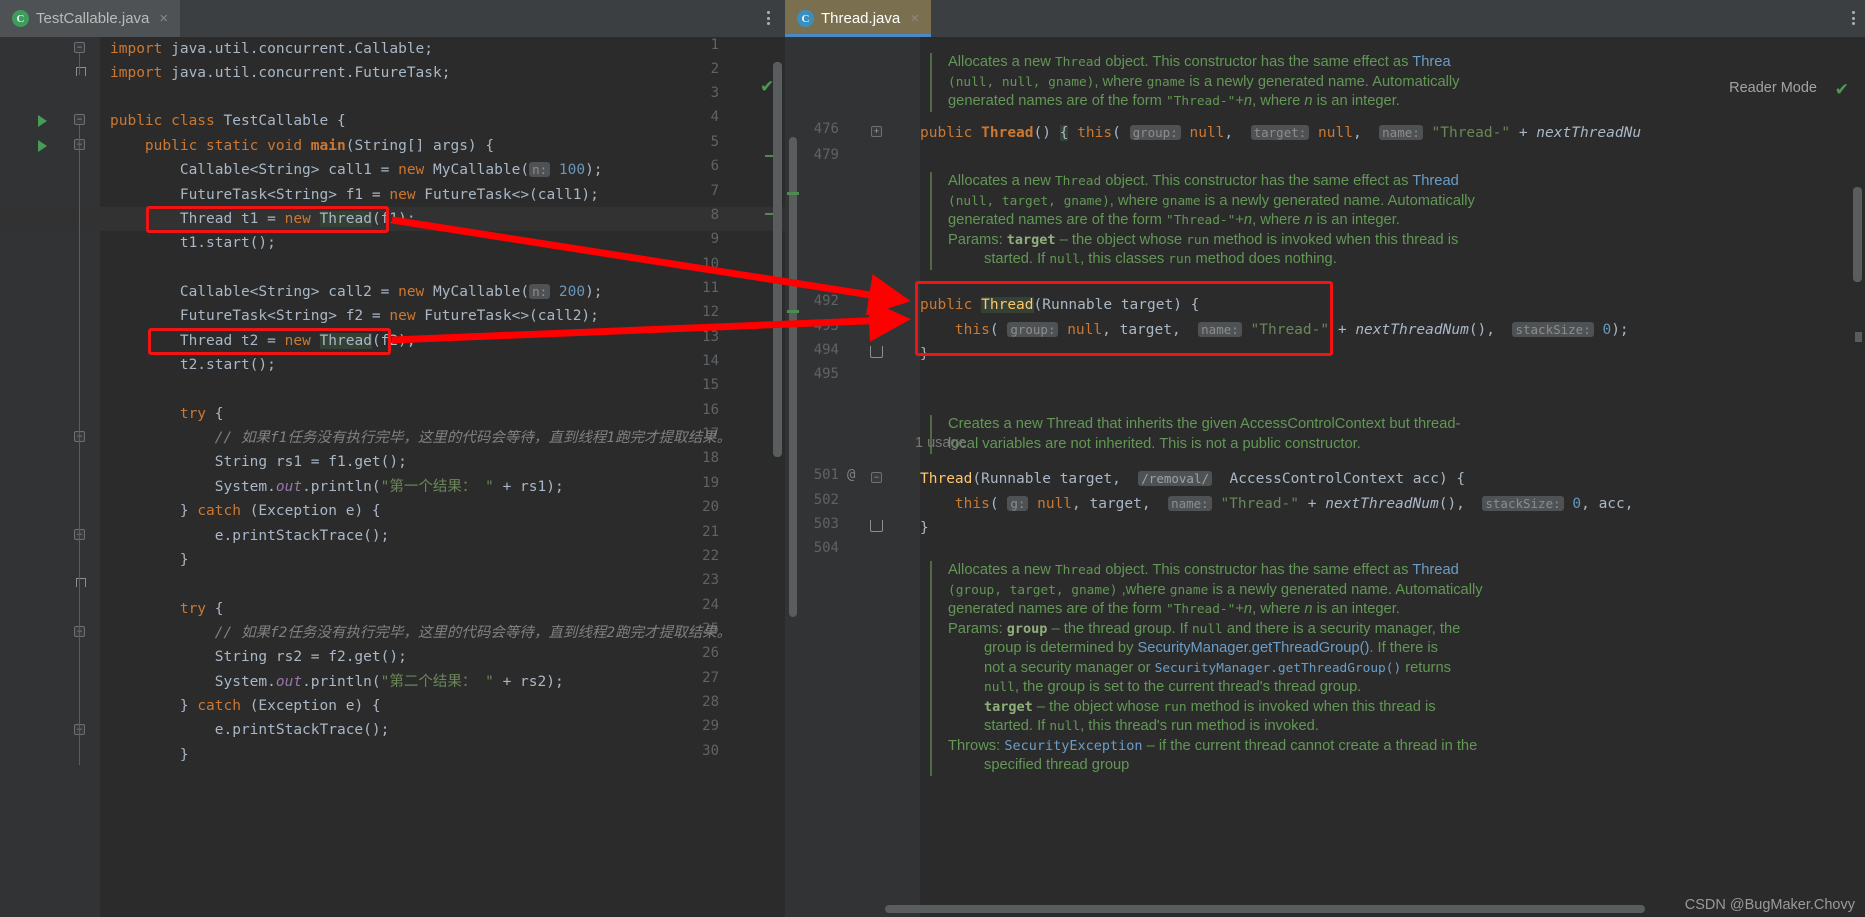 The width and height of the screenshot is (1865, 917). I want to click on code-line: t1.start();, so click(193, 243).